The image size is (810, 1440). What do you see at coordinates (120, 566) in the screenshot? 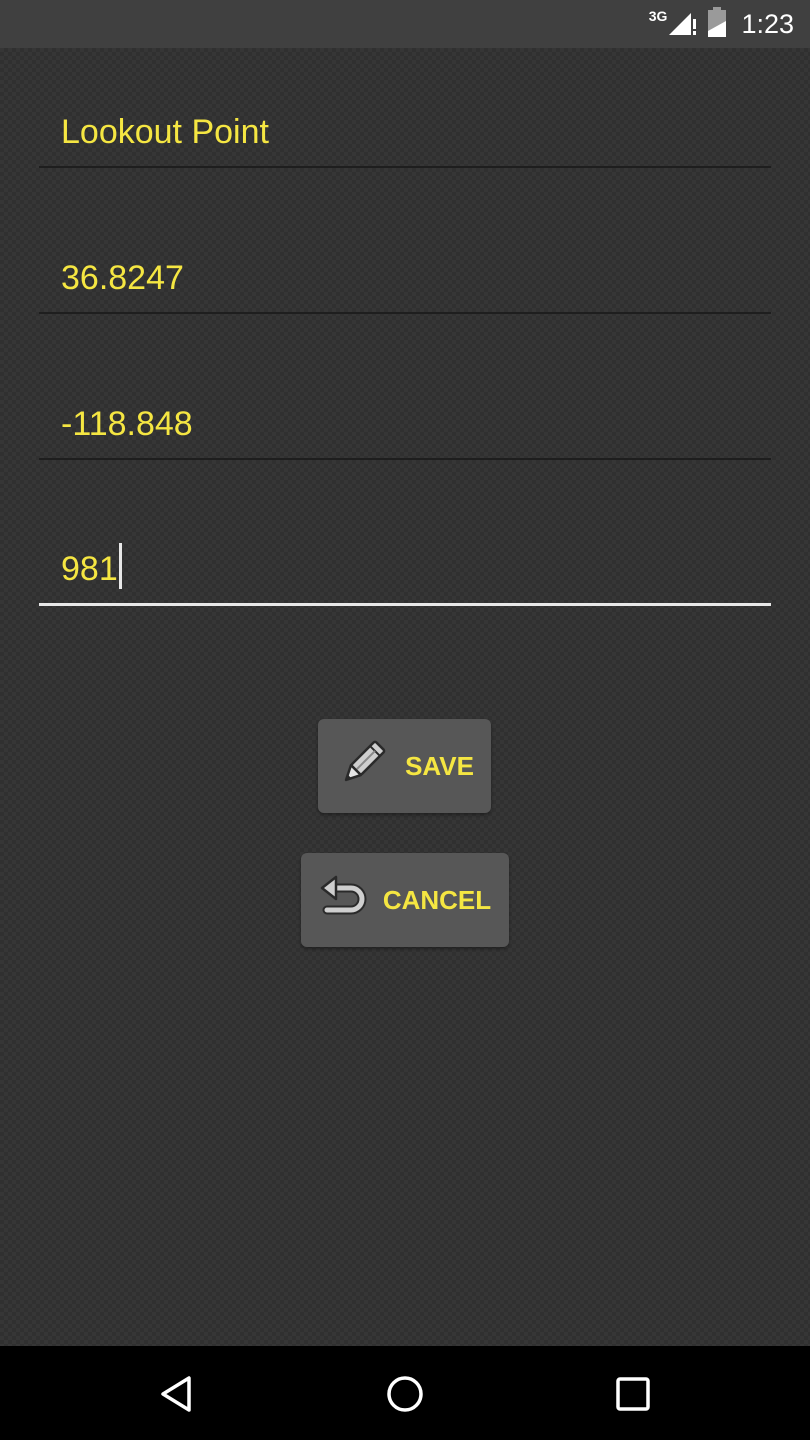
I see `text-cursor` at bounding box center [120, 566].